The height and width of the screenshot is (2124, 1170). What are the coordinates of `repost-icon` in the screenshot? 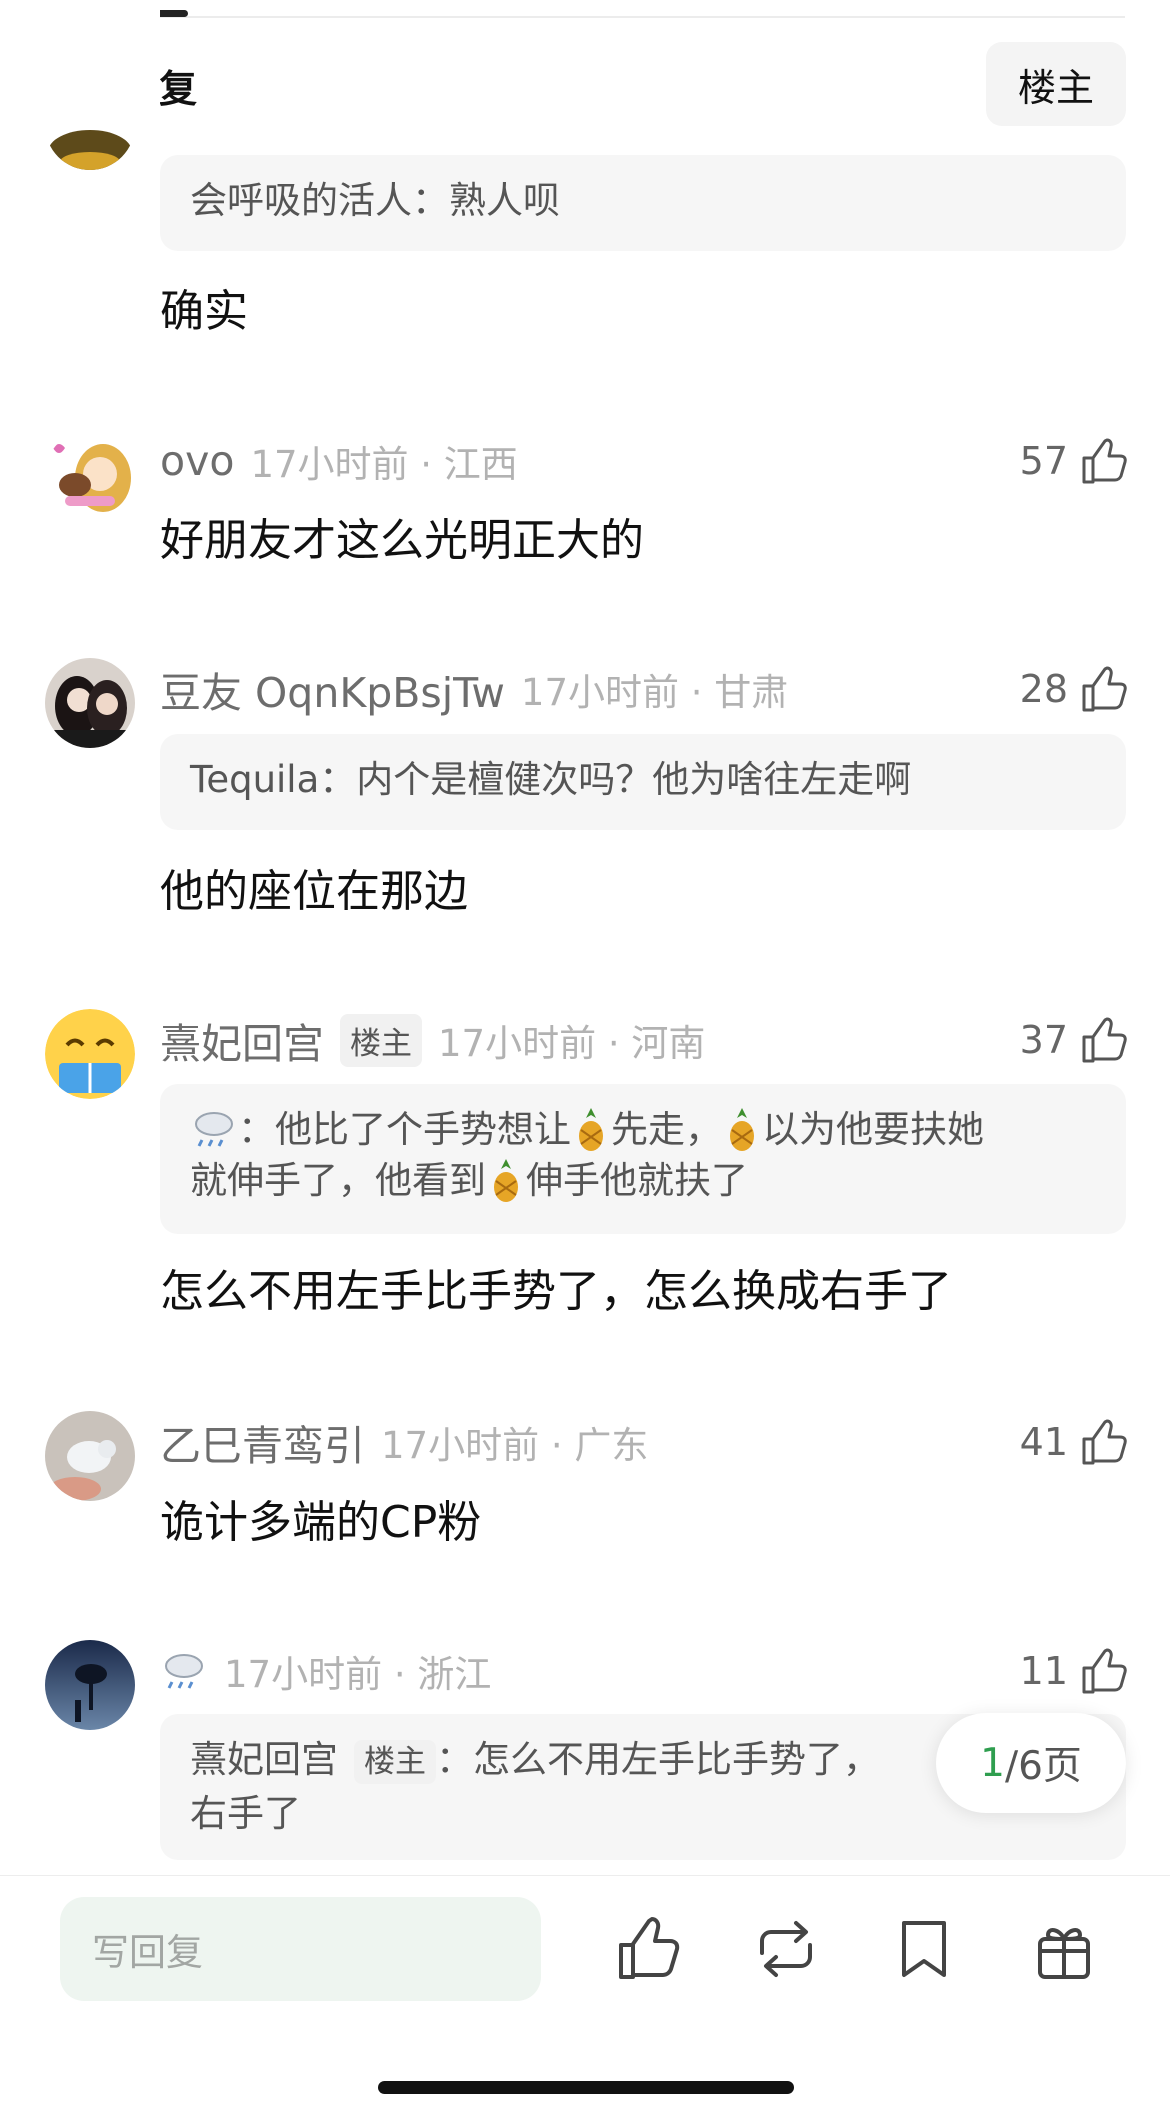 It's located at (786, 1949).